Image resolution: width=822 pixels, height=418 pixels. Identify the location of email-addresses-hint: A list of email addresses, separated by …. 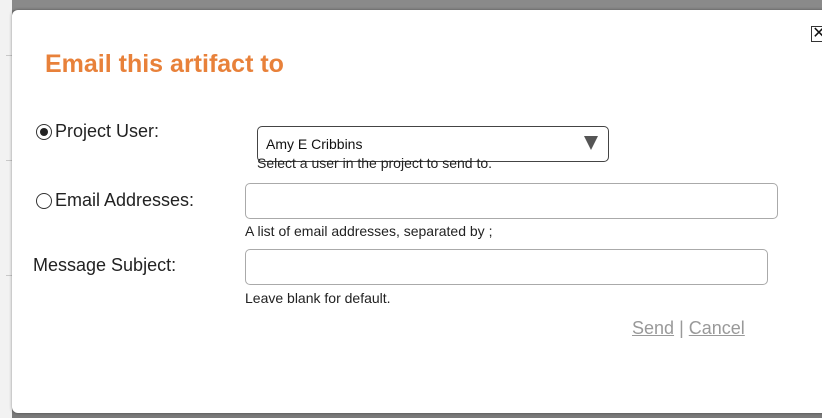
(369, 231).